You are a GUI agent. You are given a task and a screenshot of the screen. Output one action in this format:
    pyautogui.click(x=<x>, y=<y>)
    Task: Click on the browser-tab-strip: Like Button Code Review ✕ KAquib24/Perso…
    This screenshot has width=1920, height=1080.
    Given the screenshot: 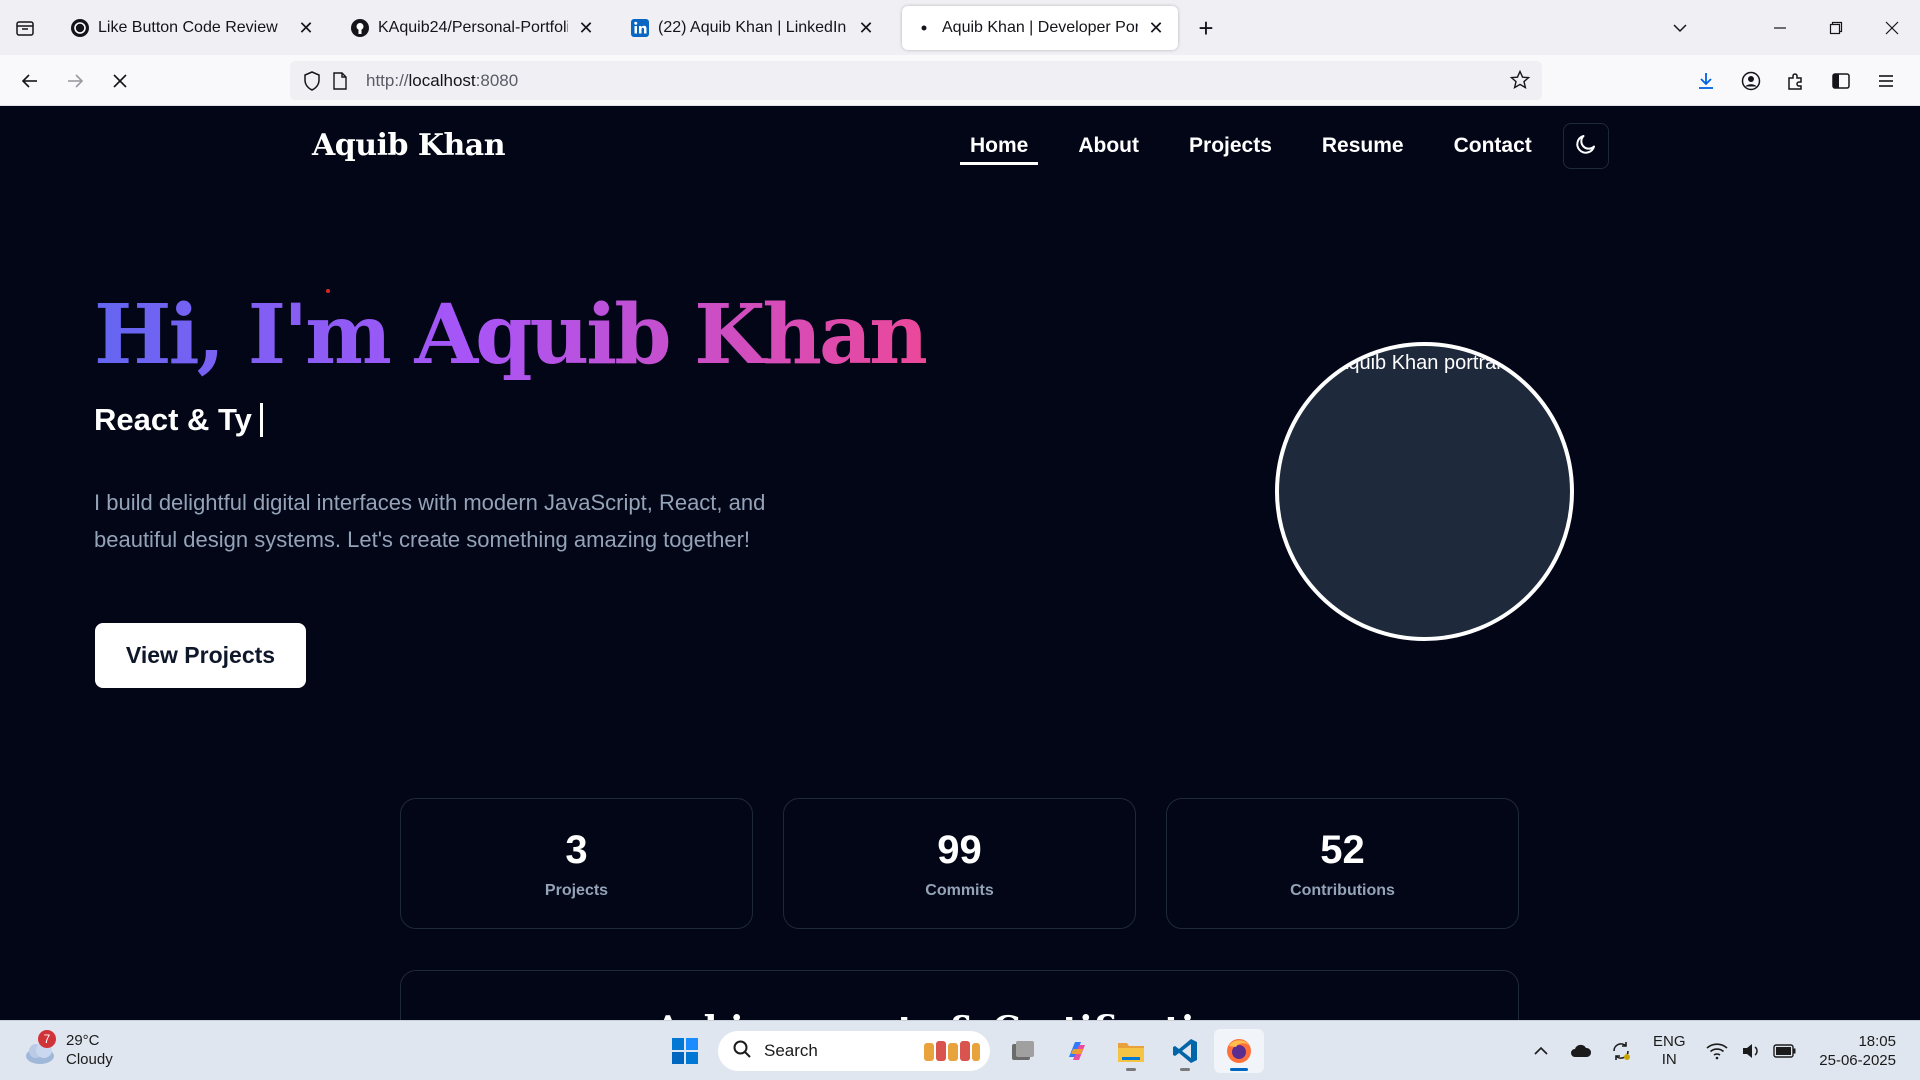 What is the action you would take?
    pyautogui.click(x=960, y=27)
    